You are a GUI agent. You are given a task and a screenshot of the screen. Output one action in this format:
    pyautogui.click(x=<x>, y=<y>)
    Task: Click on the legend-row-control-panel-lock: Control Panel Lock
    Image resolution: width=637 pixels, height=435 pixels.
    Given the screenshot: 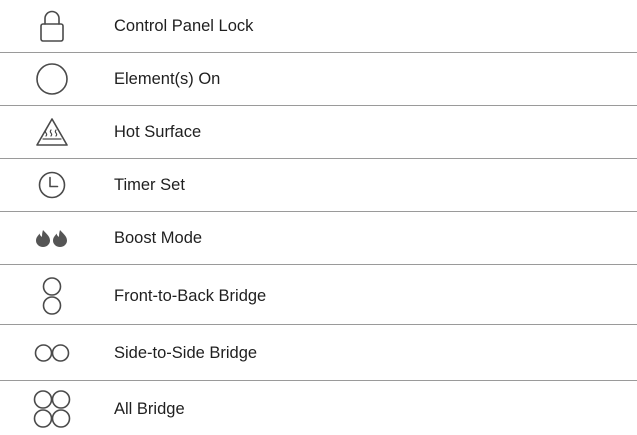 What is the action you would take?
    pyautogui.click(x=318, y=26)
    